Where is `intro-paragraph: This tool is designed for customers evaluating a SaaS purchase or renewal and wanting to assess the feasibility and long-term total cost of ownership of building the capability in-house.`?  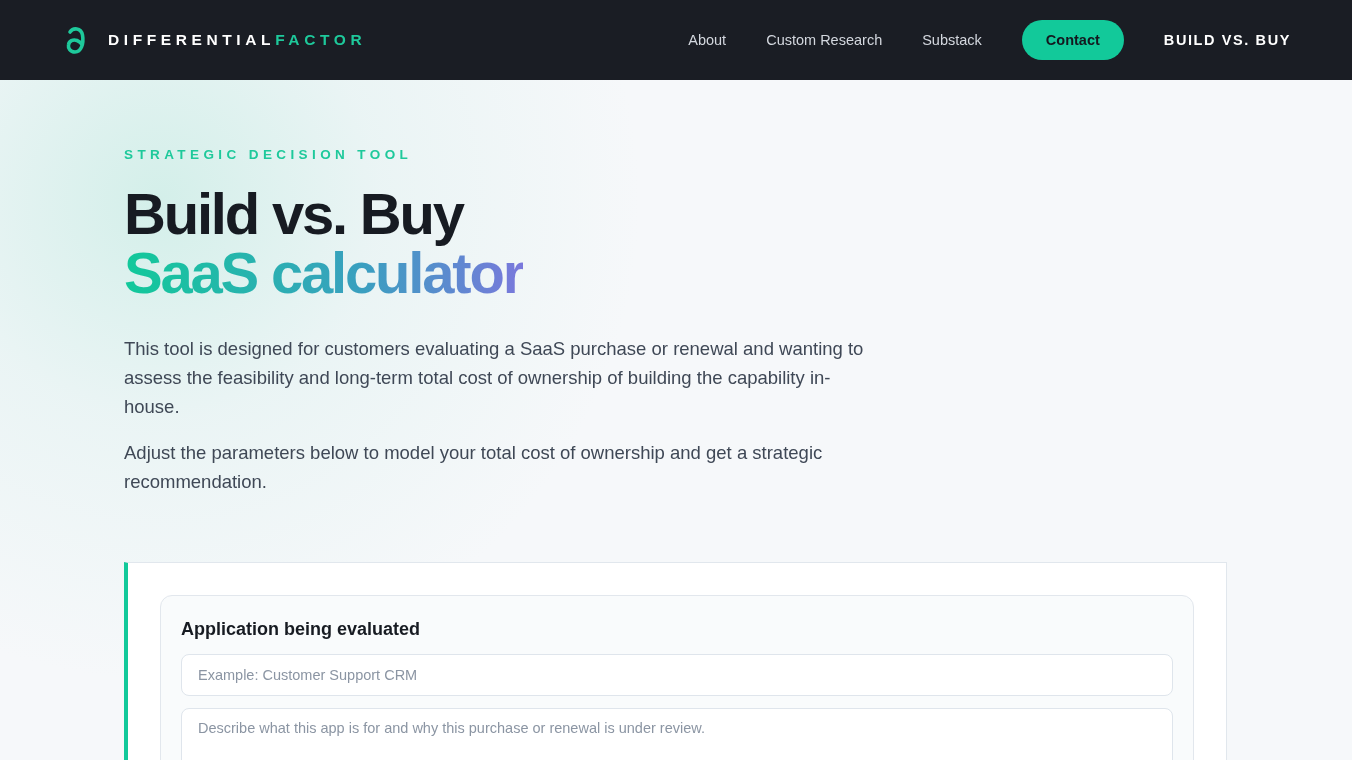 intro-paragraph: This tool is designed for customers evaluating a SaaS purchase or renewal and wanting to assess the feasibility and long-term total cost of ownership of building the capability in-house. is located at coordinates (494, 378).